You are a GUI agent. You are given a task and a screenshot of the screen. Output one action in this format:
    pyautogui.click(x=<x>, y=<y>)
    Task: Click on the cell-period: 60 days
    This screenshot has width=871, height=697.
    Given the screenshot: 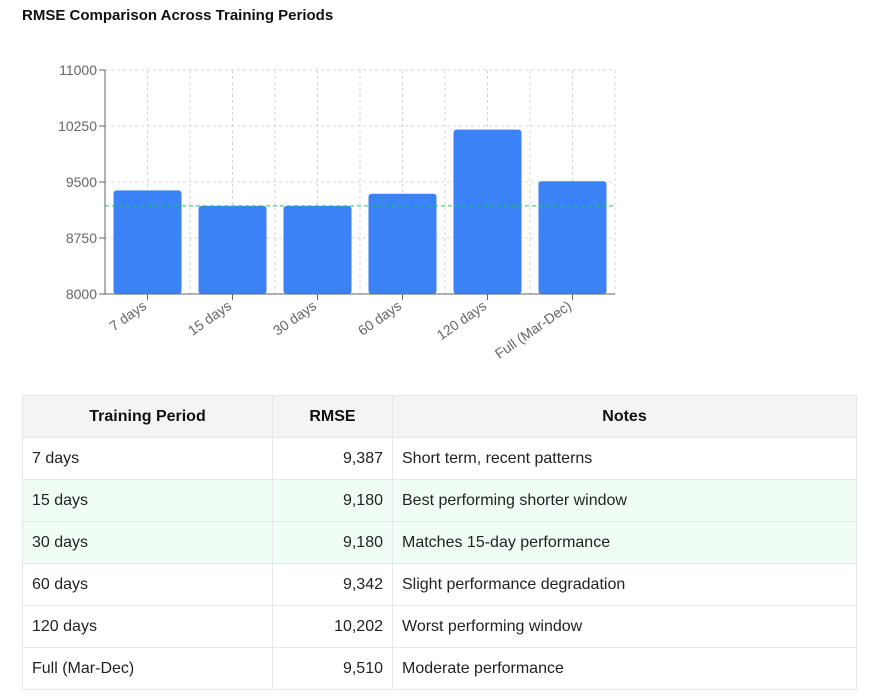 What is the action you would take?
    pyautogui.click(x=147, y=584)
    